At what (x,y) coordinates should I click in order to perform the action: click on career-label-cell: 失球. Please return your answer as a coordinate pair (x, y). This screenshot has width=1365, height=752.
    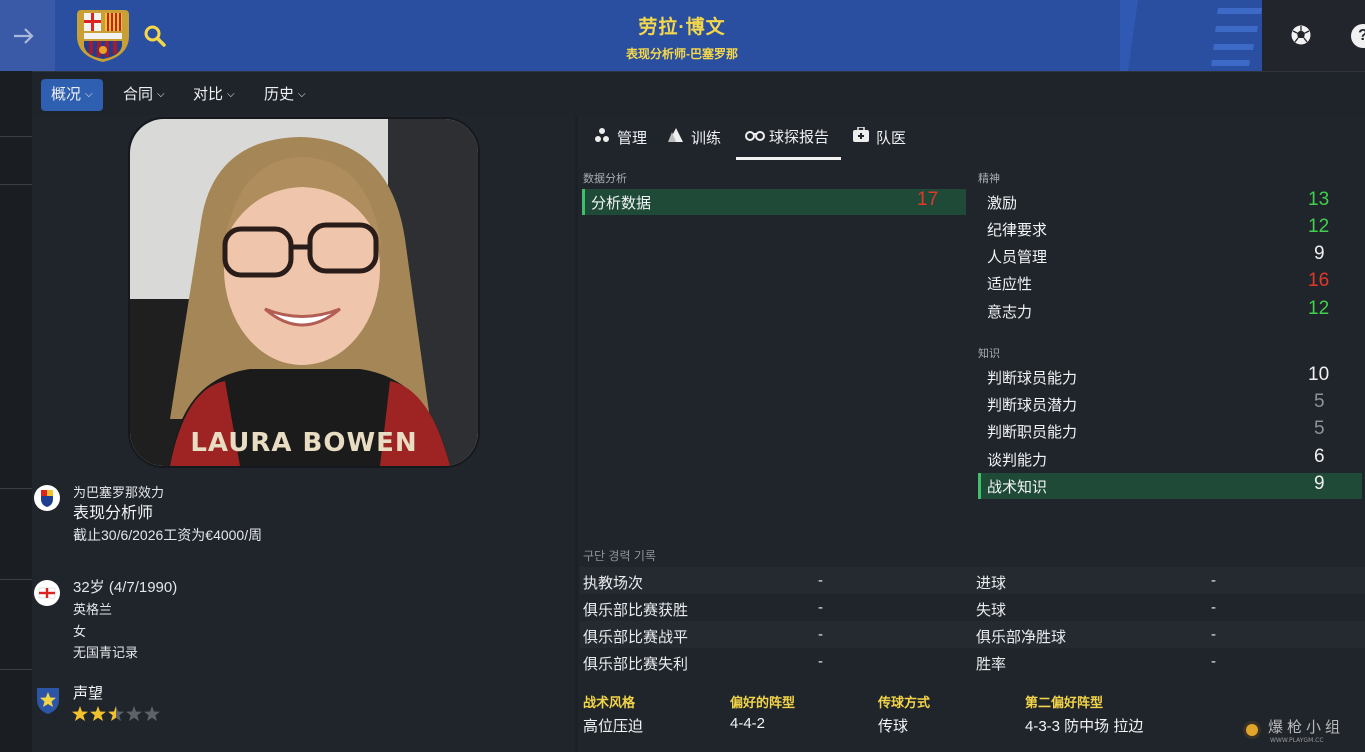
    Looking at the image, I should click on (991, 610).